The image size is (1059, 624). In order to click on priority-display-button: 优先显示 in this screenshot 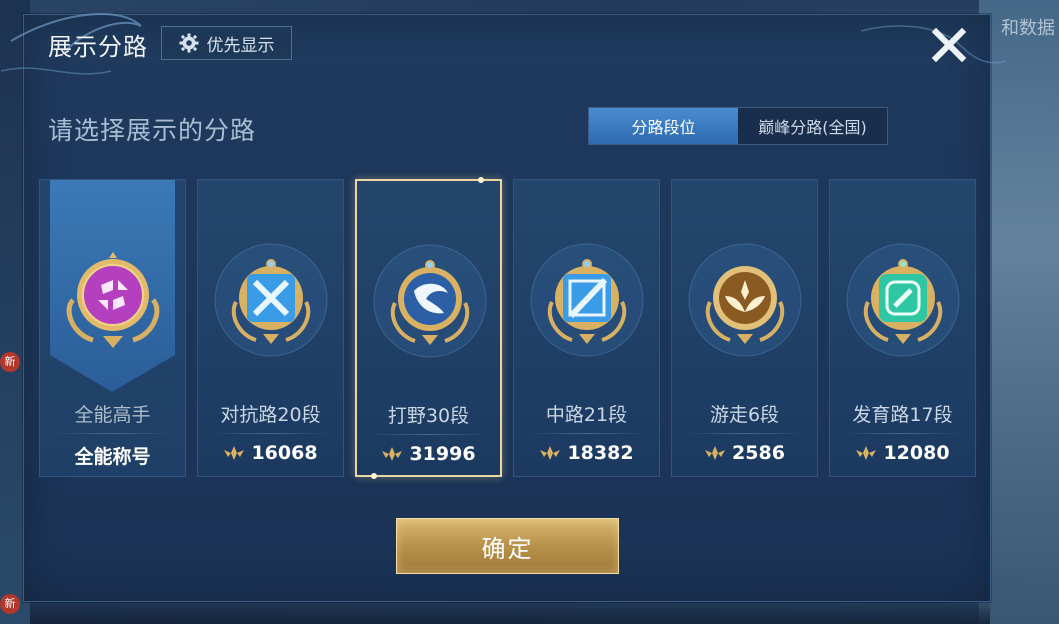, I will do `click(226, 43)`.